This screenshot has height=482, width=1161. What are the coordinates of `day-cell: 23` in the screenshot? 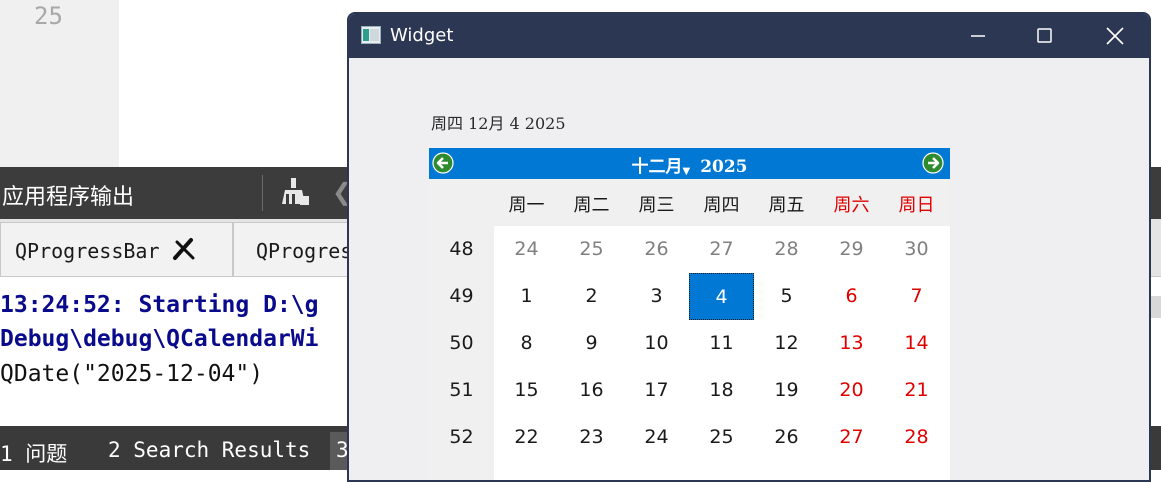 It's located at (591, 437).